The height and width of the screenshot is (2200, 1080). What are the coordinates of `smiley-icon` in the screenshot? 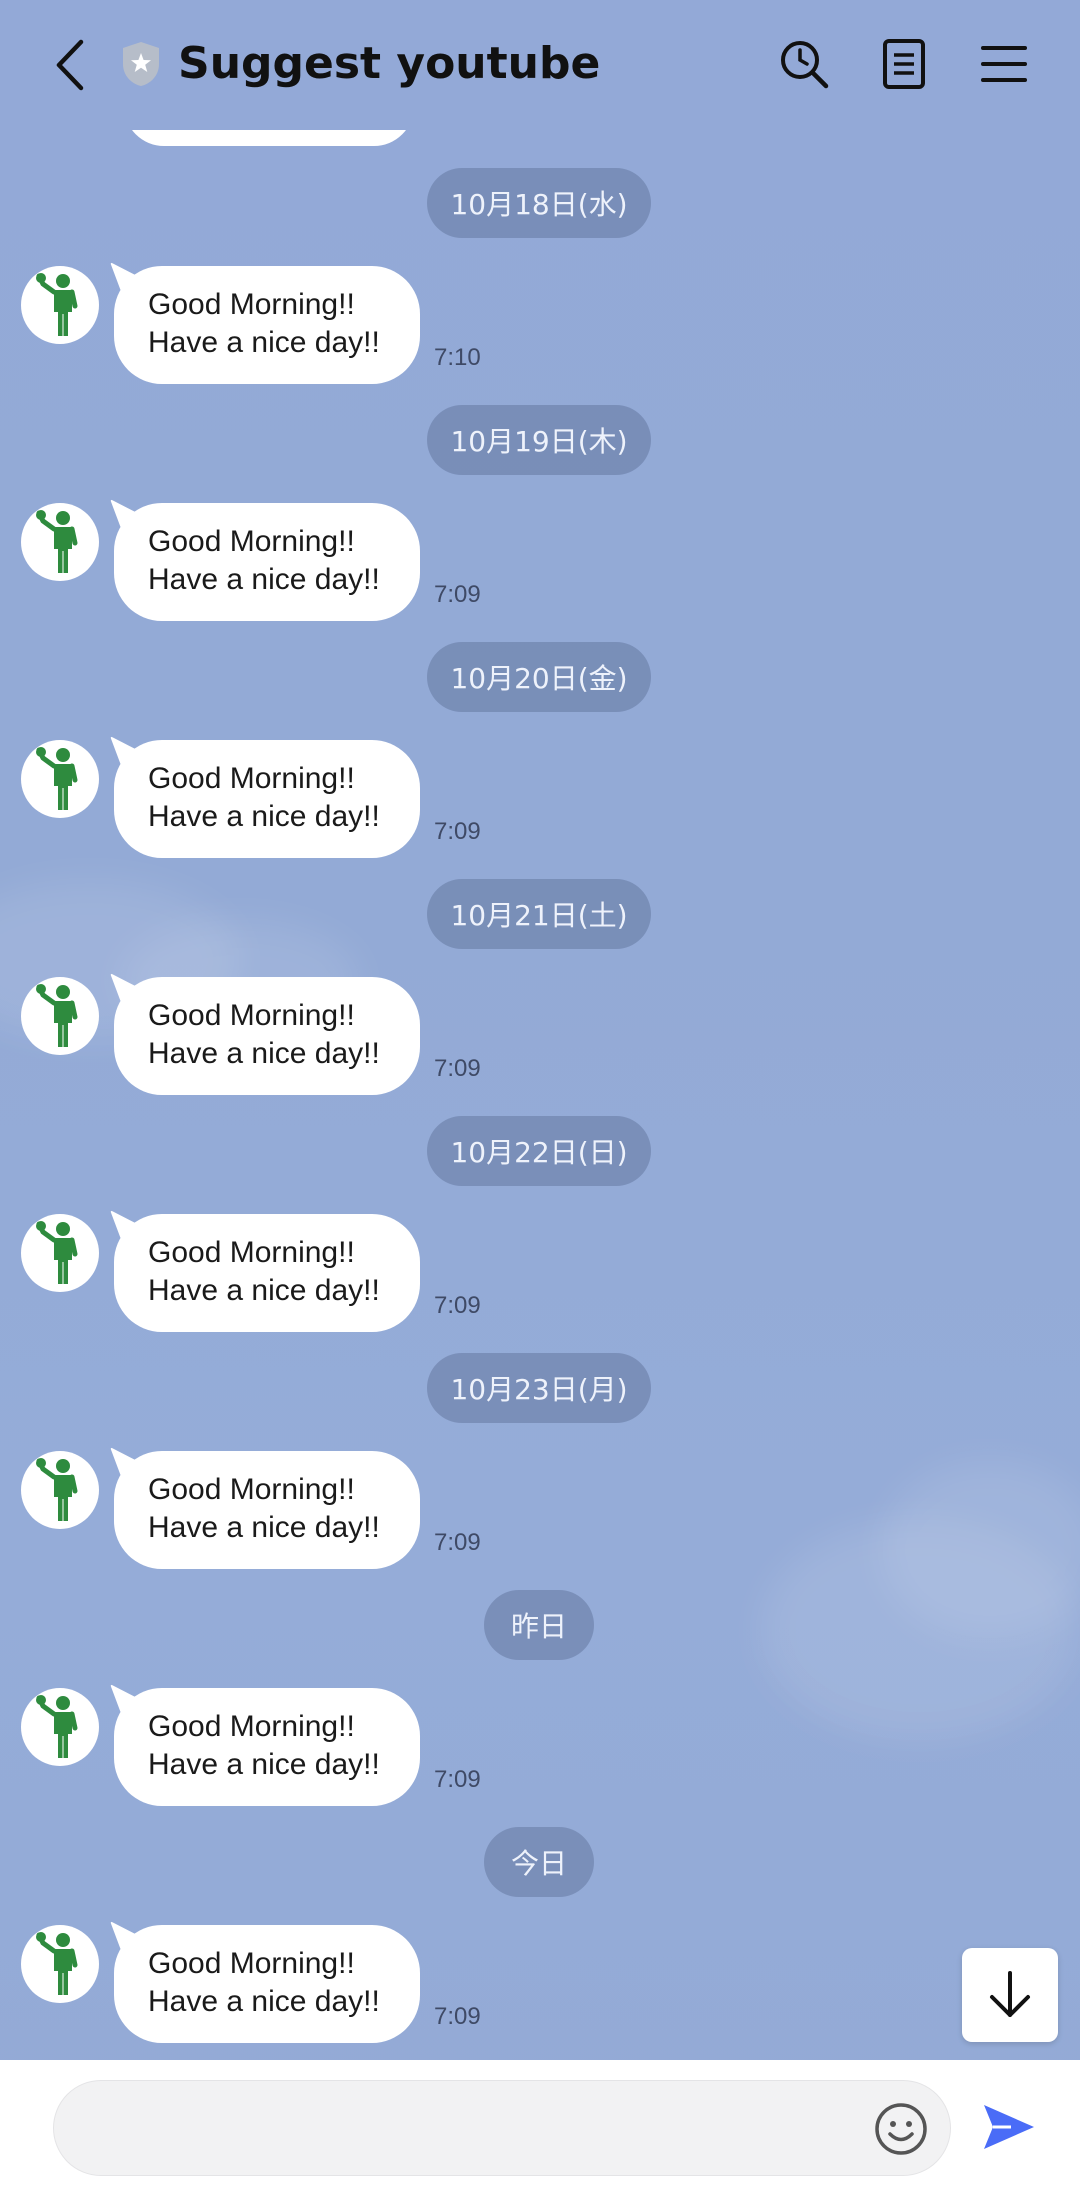 It's located at (901, 2129).